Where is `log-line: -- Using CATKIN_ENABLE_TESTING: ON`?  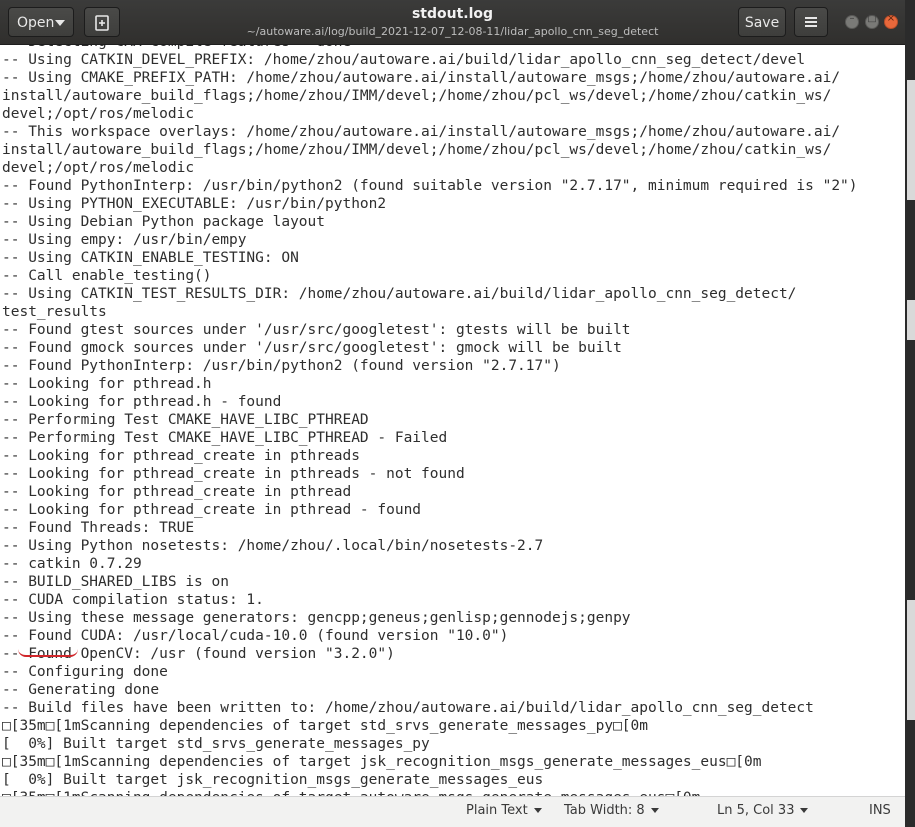
log-line: -- Using CATKIN_ENABLE_TESTING: ON is located at coordinates (150, 258).